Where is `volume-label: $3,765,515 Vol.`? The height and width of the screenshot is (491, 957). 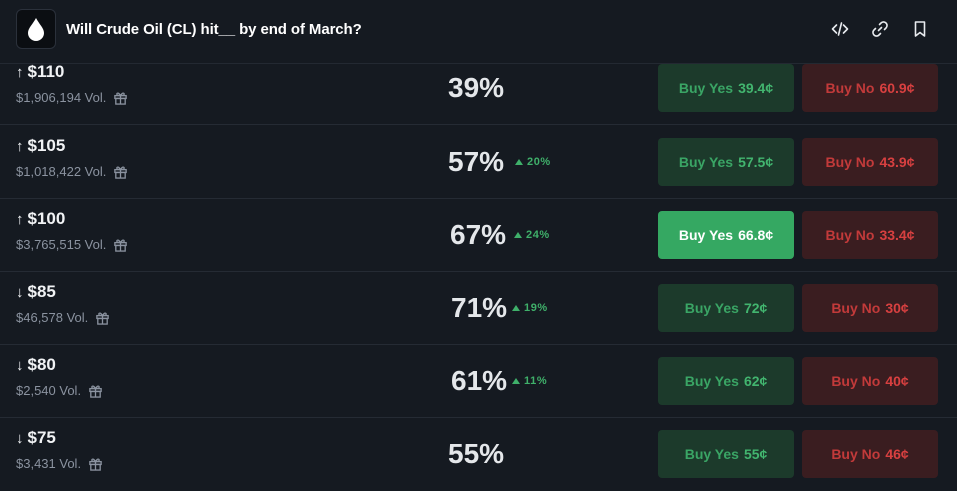
volume-label: $3,765,515 Vol. is located at coordinates (72, 244).